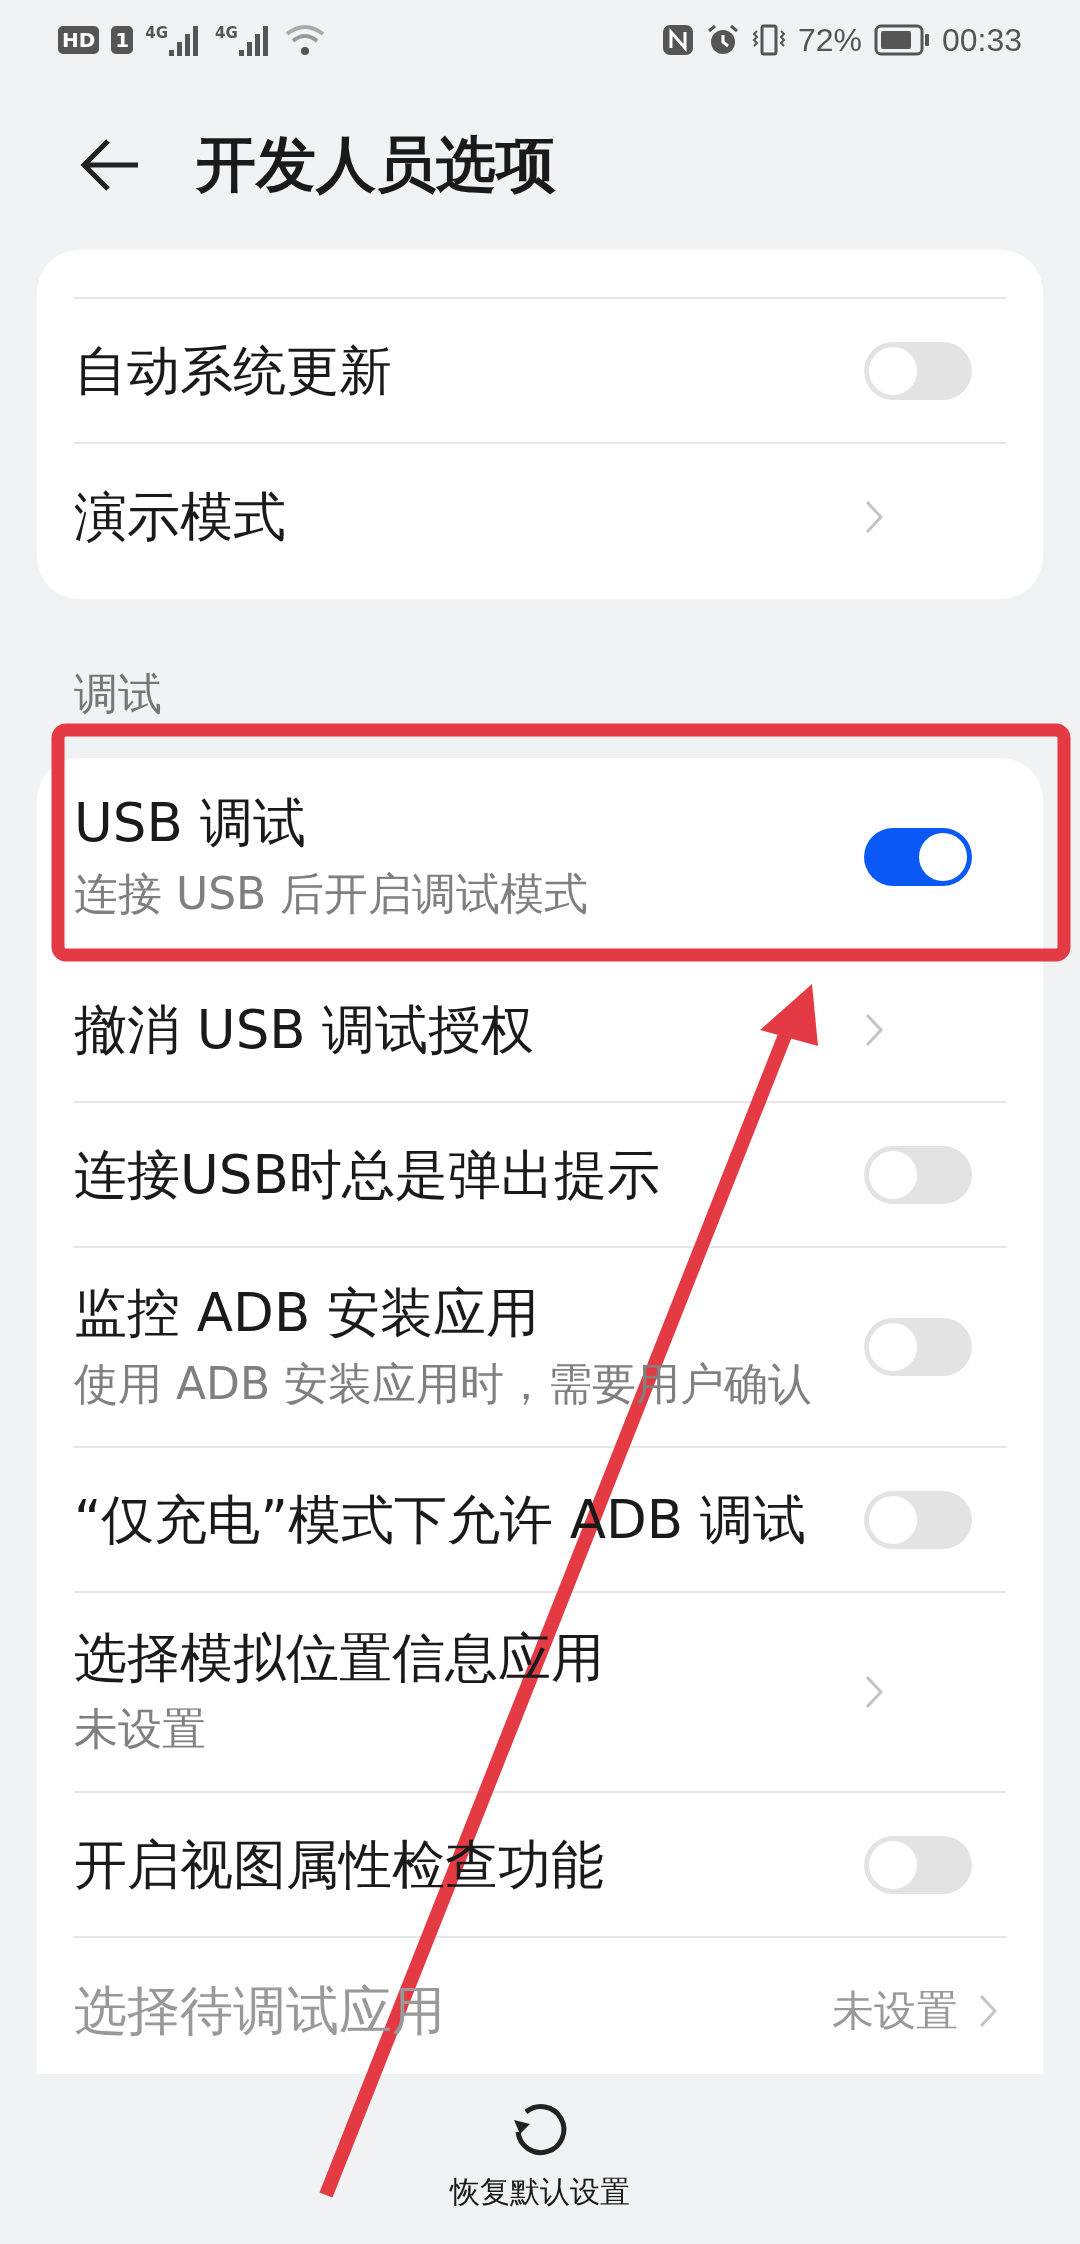 Image resolution: width=1080 pixels, height=2244 pixels. What do you see at coordinates (367, 1174) in the screenshot?
I see `row-title: 连接USB时总是弹出提示` at bounding box center [367, 1174].